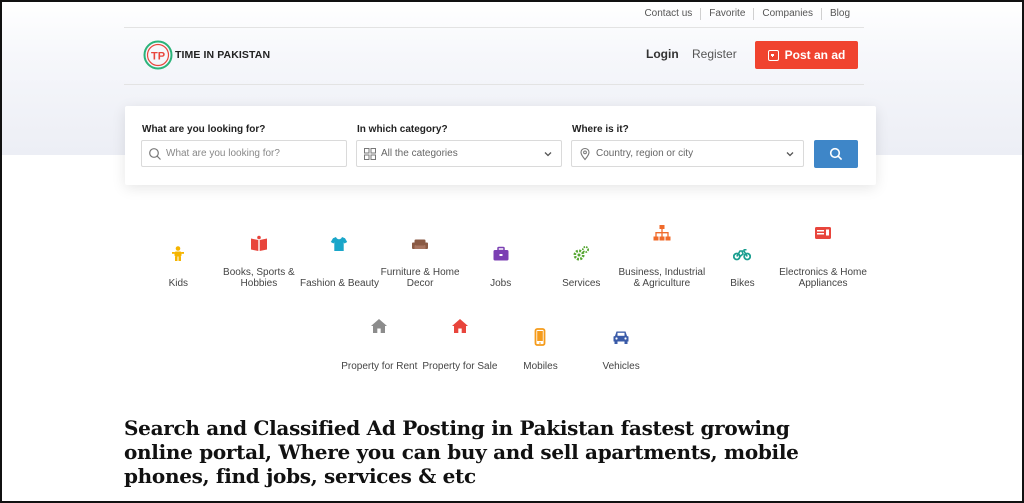  Describe the element at coordinates (742, 283) in the screenshot. I see `category-label: Bikes` at that location.